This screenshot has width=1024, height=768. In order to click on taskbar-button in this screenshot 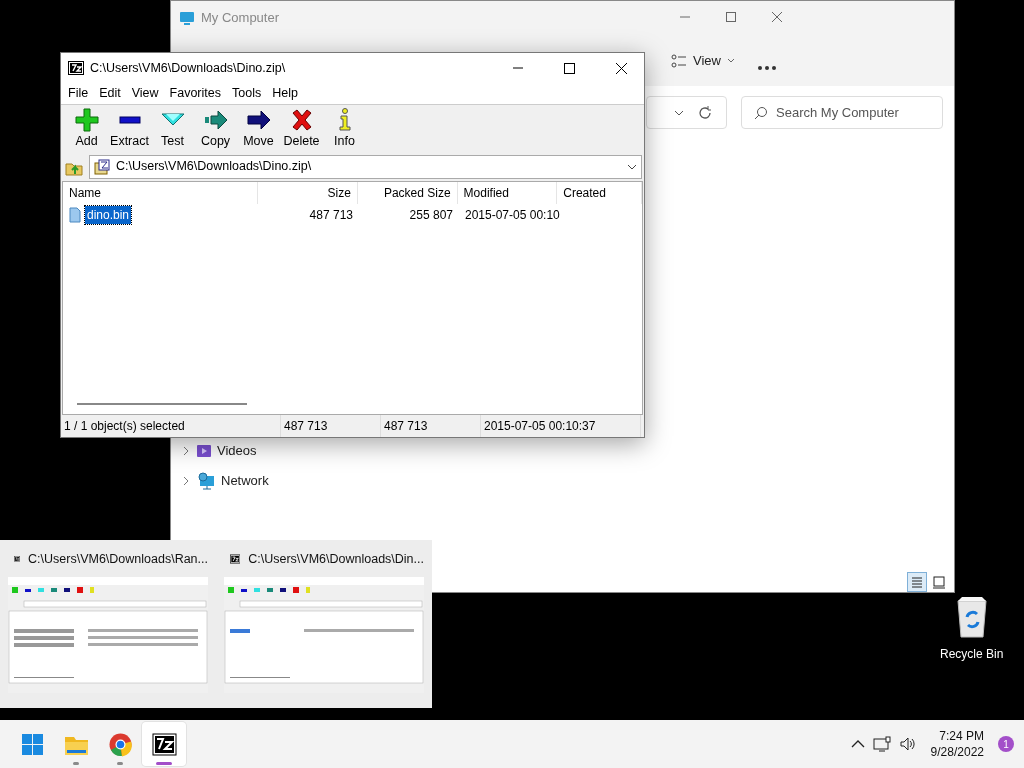, I will do `click(164, 744)`.